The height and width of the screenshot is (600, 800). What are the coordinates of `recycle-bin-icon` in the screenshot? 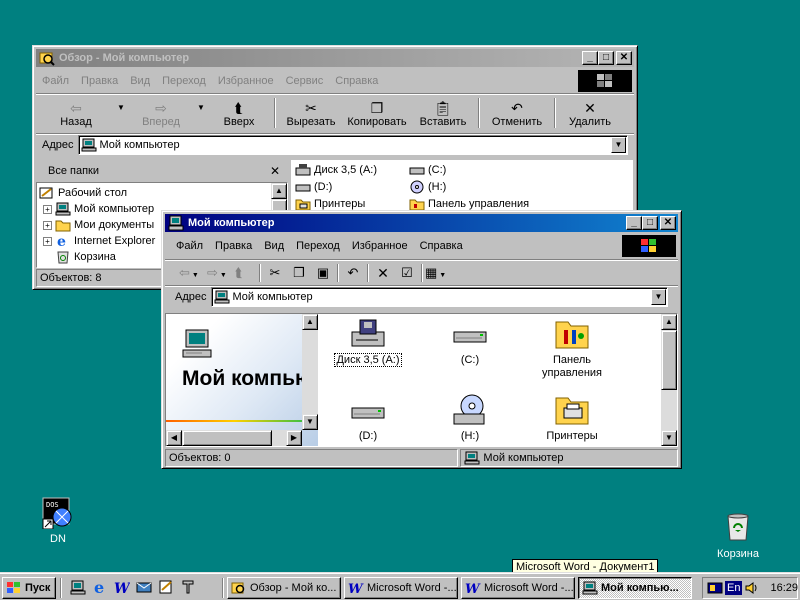 It's located at (738, 526).